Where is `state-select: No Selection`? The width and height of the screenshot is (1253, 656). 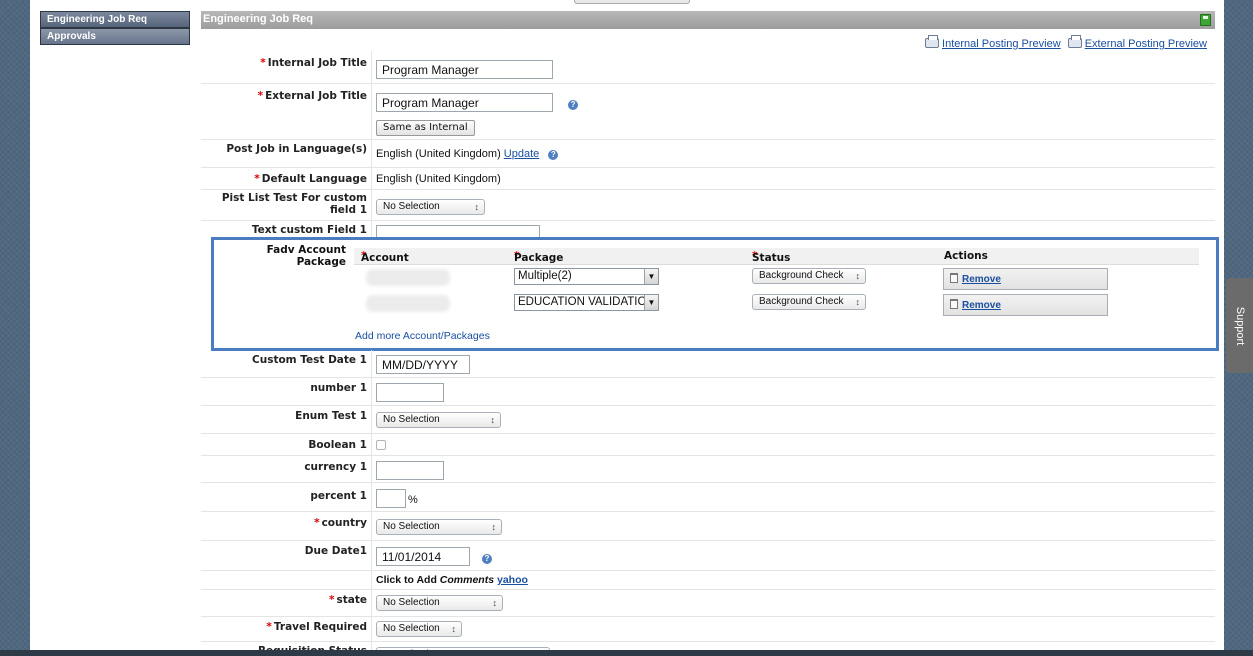
state-select: No Selection is located at coordinates (439, 603).